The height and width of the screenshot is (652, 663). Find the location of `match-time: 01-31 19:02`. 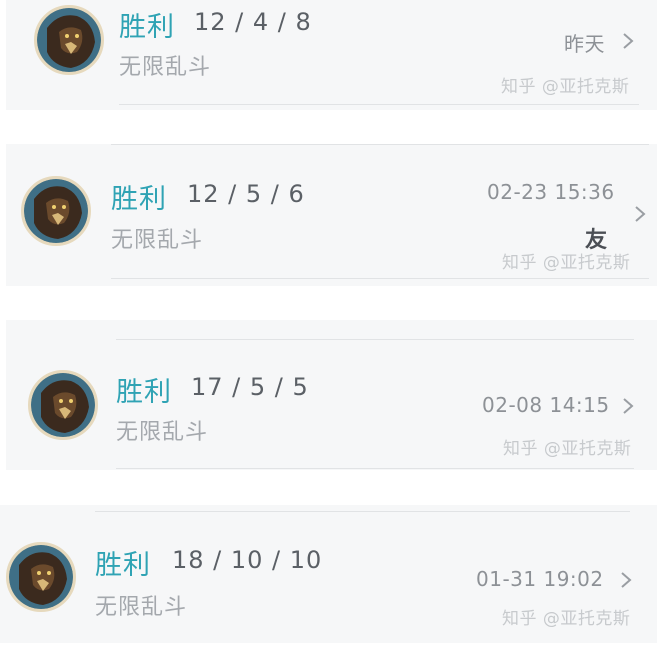

match-time: 01-31 19:02 is located at coordinates (540, 579).